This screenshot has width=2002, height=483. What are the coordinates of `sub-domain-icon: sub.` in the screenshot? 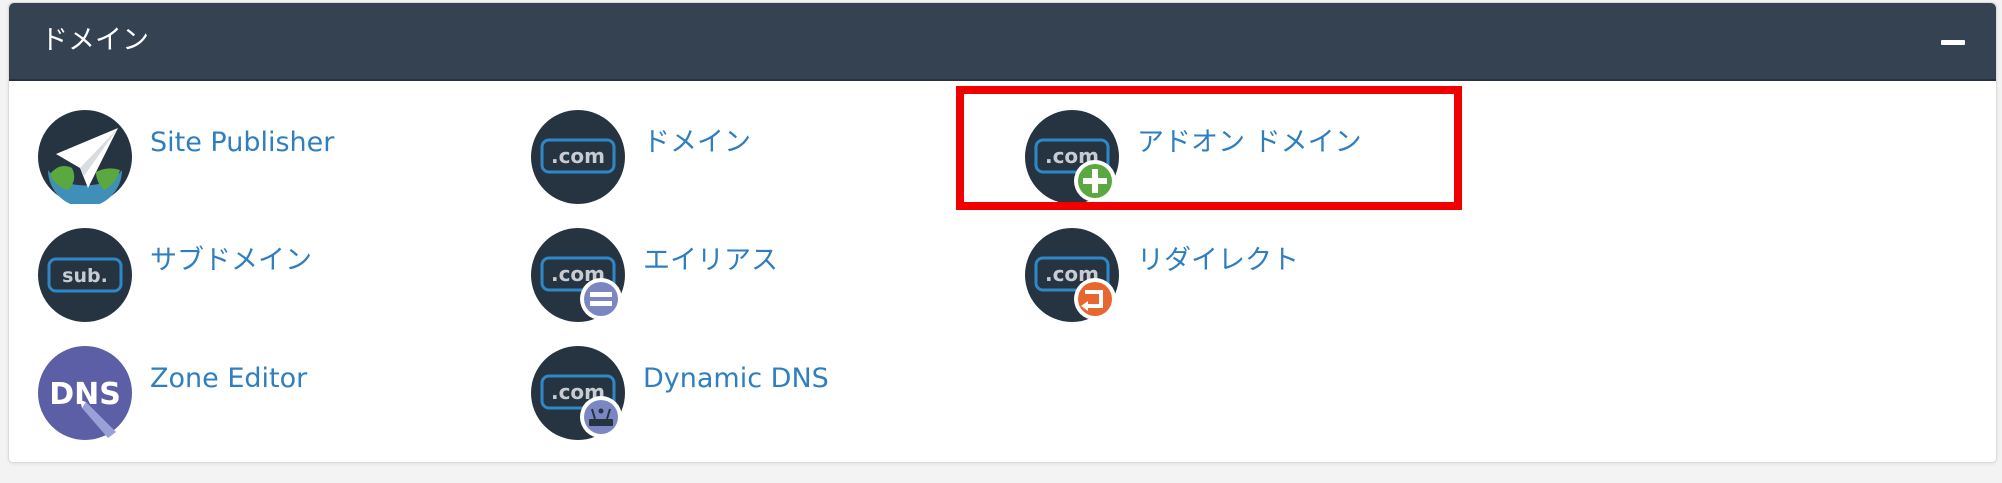 It's located at (85, 275).